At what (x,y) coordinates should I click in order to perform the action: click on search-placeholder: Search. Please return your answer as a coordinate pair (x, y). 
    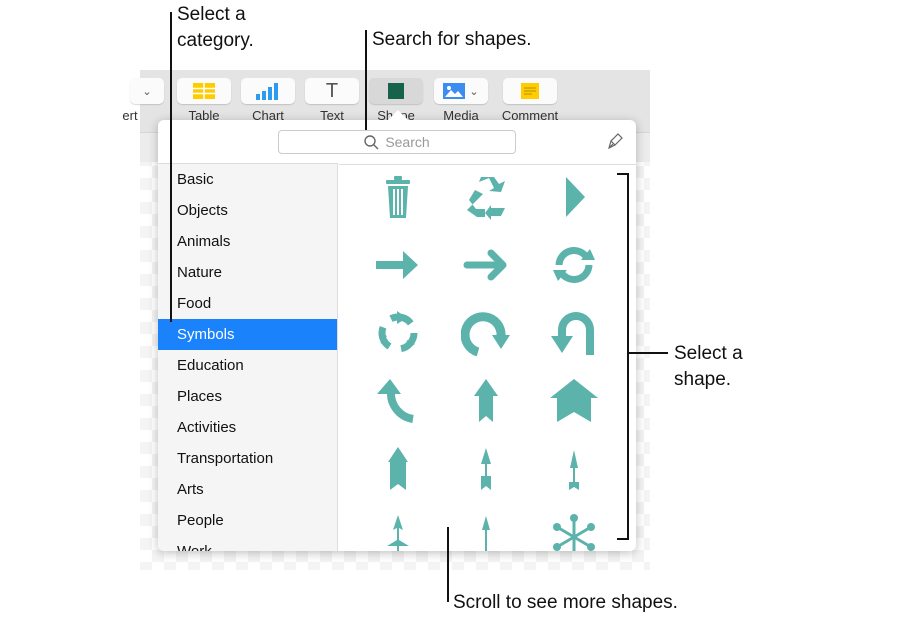
    Looking at the image, I should click on (407, 142).